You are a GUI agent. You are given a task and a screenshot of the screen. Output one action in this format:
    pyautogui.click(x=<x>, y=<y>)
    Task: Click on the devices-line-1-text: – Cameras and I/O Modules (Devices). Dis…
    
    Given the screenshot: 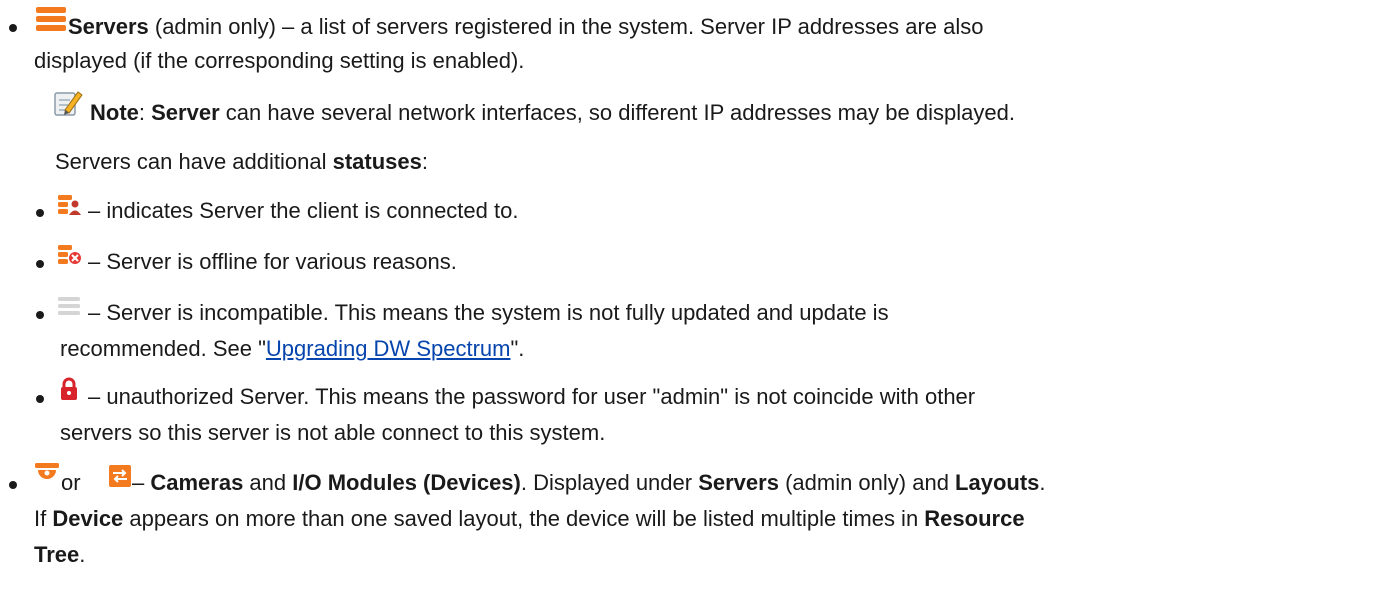 What is the action you would take?
    pyautogui.click(x=589, y=482)
    